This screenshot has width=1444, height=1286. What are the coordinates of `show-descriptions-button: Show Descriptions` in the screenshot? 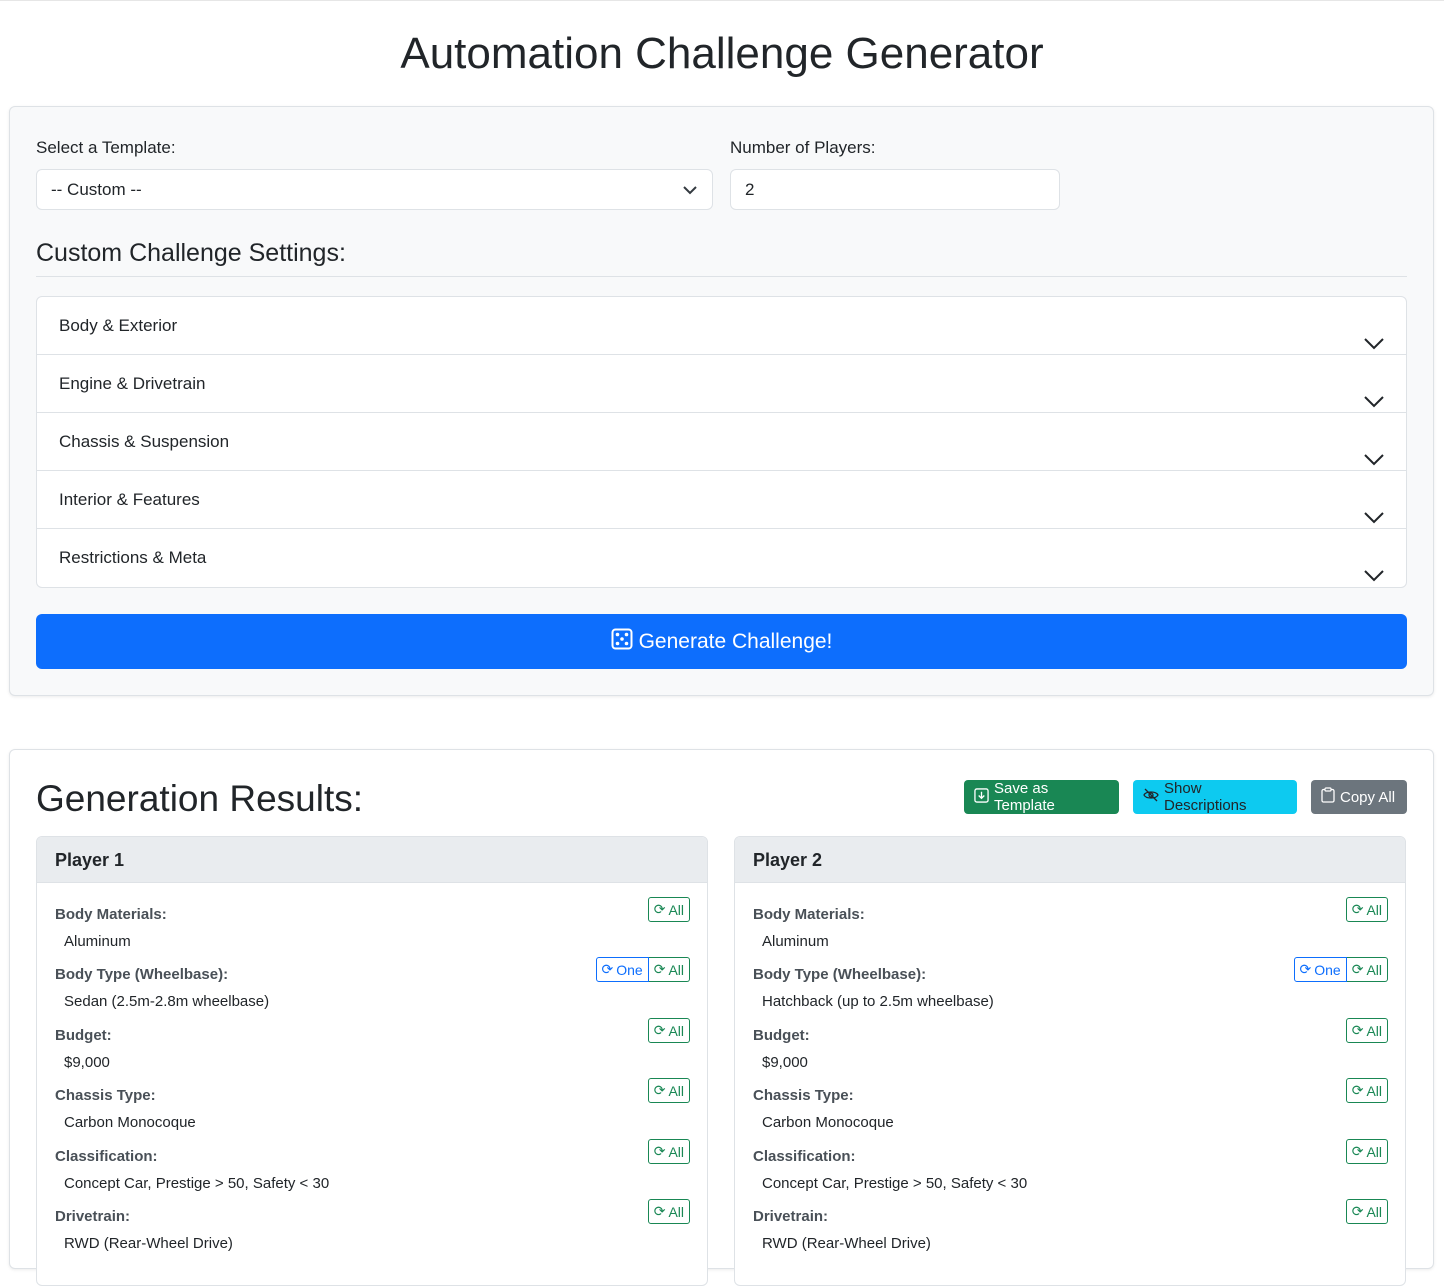 It's located at (1215, 797).